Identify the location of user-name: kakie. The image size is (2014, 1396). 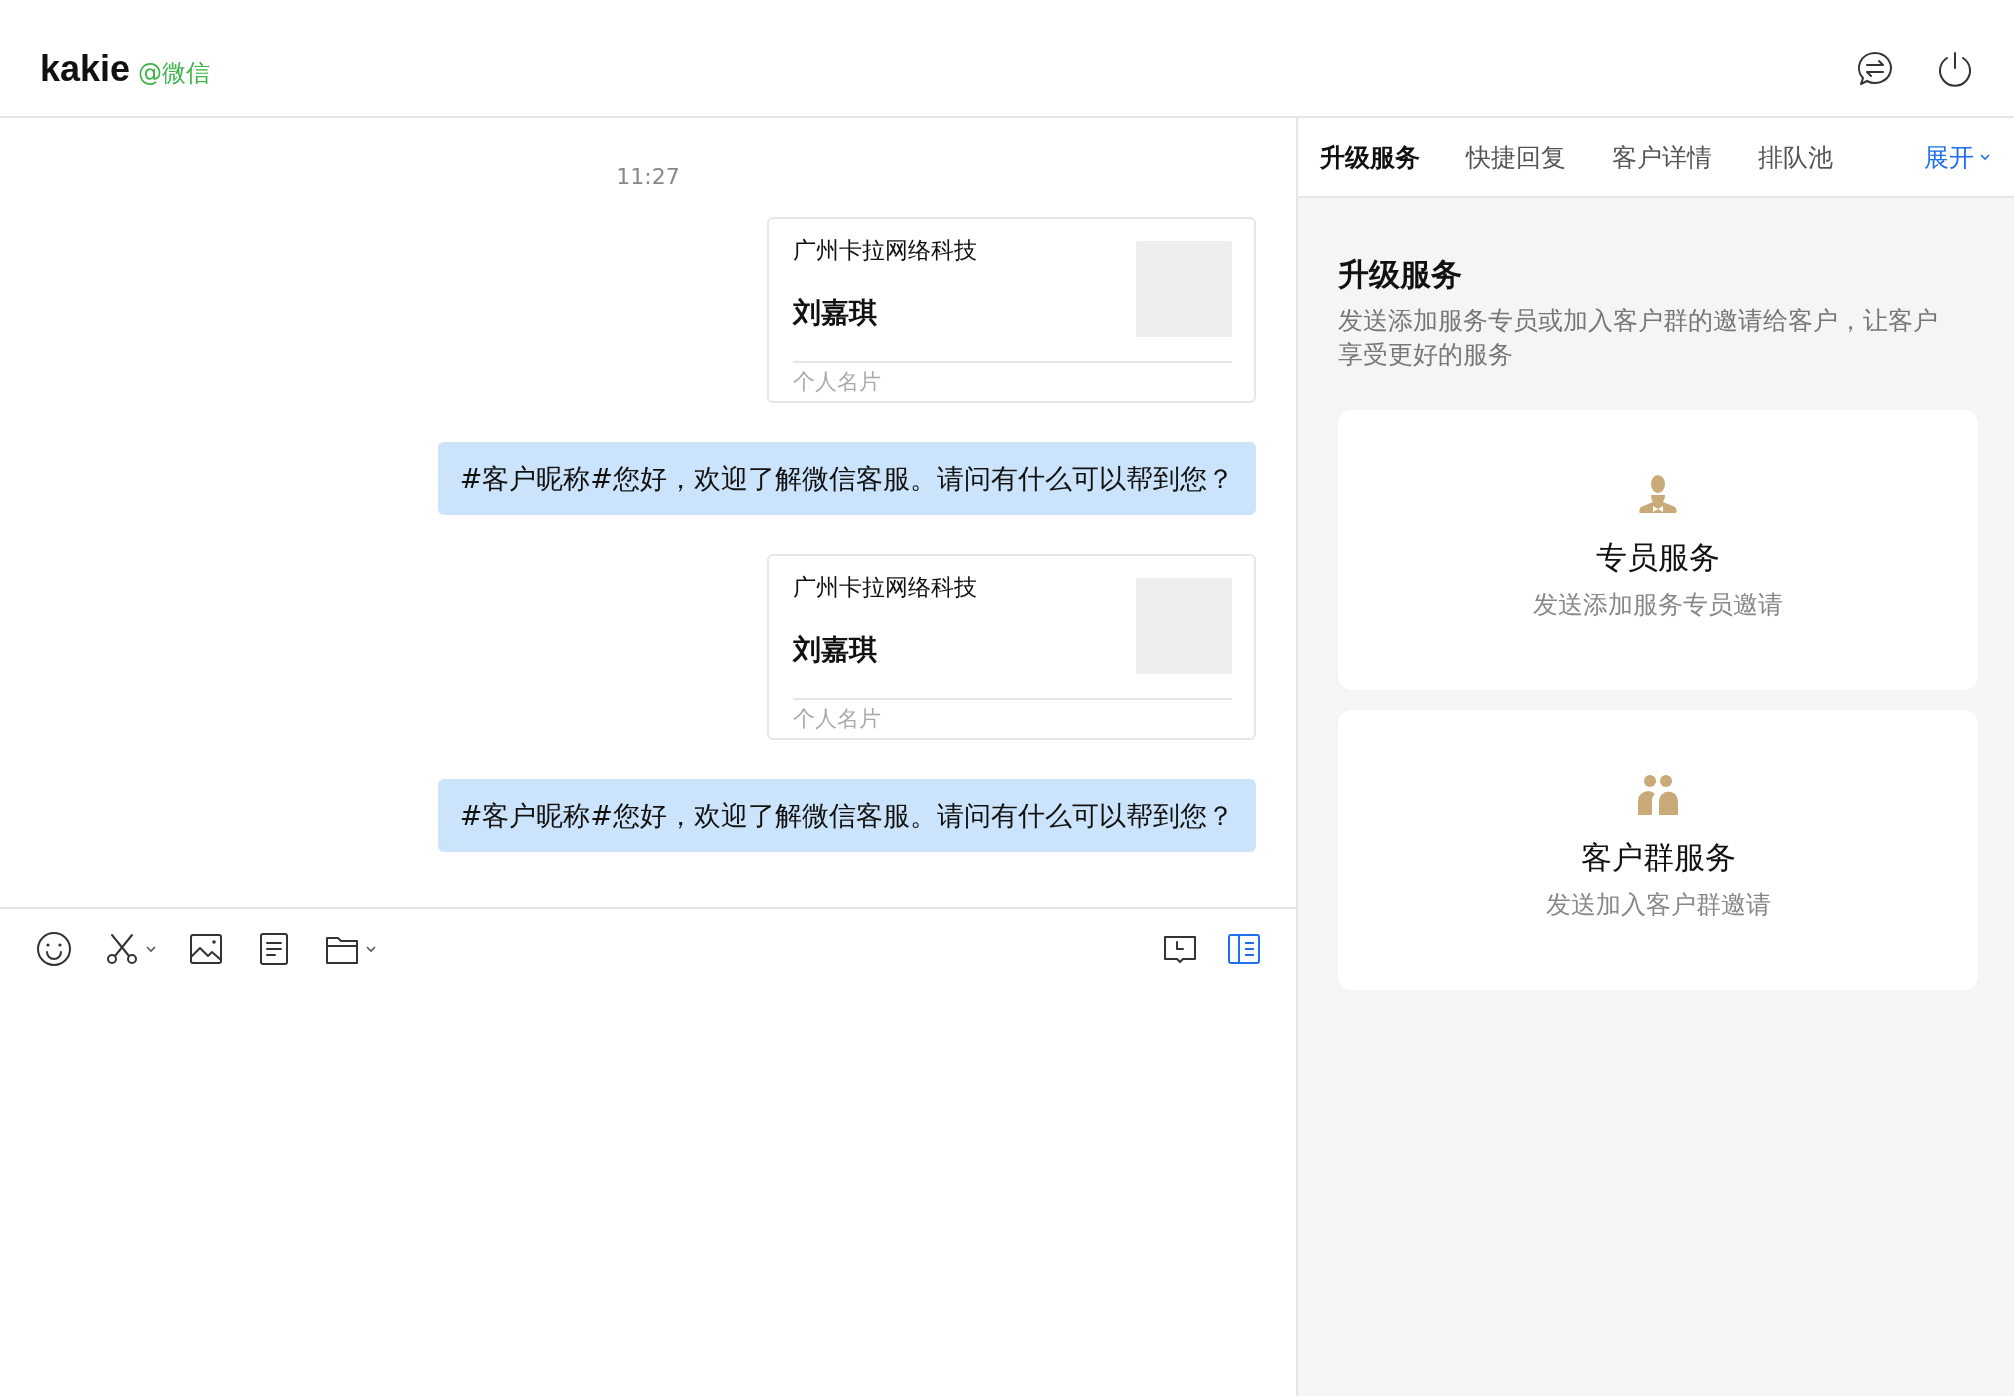
(85, 69).